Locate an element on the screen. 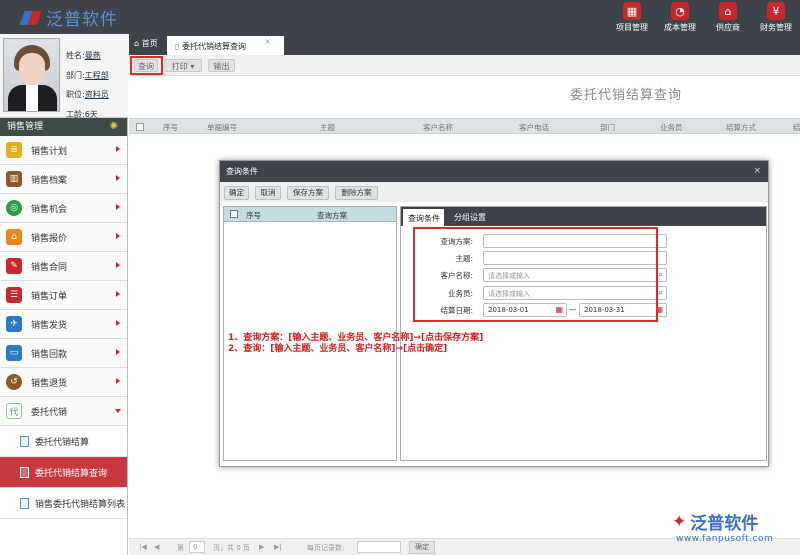 The image size is (800, 555). profile-position: 资料员 is located at coordinates (97, 94).